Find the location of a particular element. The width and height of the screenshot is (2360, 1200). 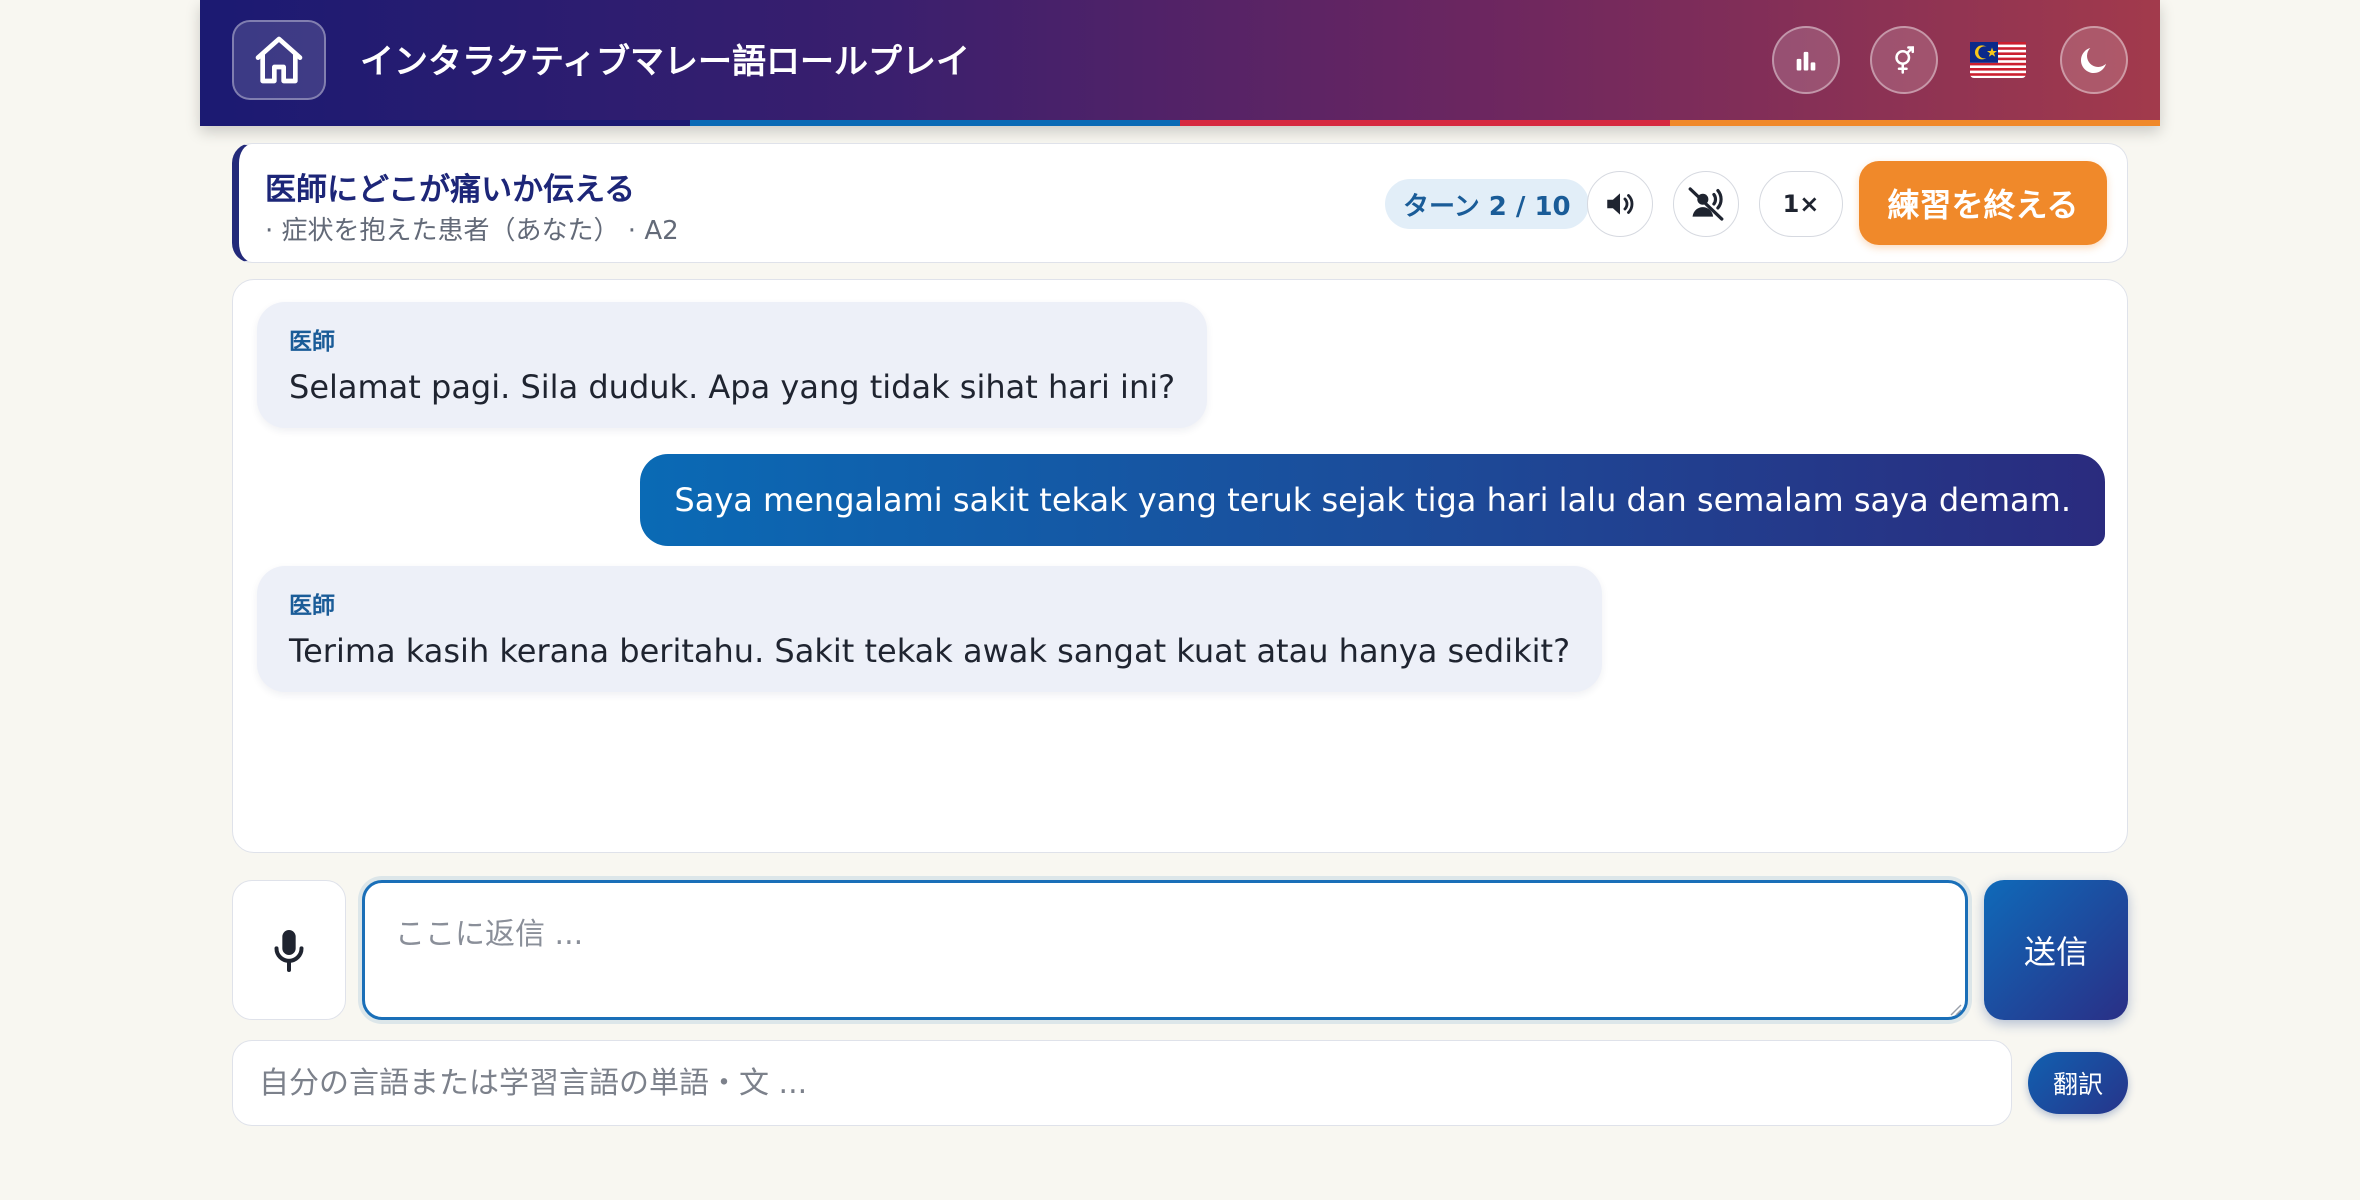

gender-button is located at coordinates (1904, 60).